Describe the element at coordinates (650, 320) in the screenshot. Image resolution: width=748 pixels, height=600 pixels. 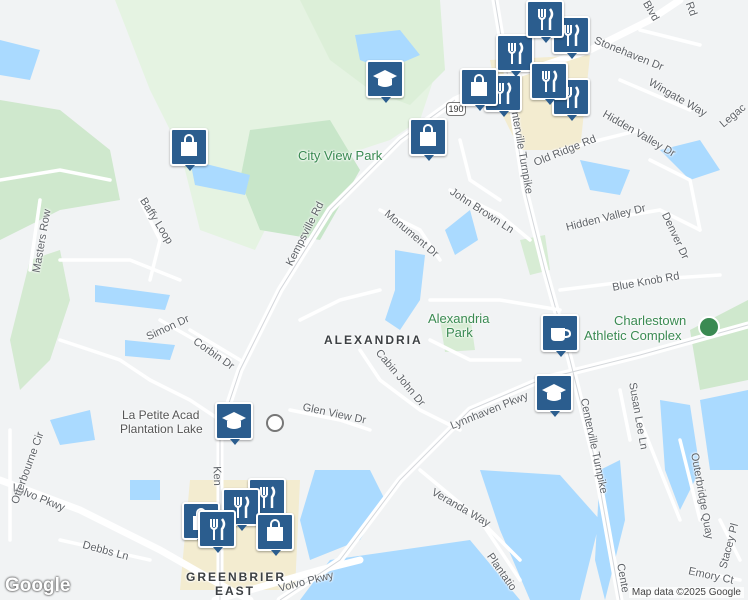
I see `park-charlestown-line1: Charlestown` at that location.